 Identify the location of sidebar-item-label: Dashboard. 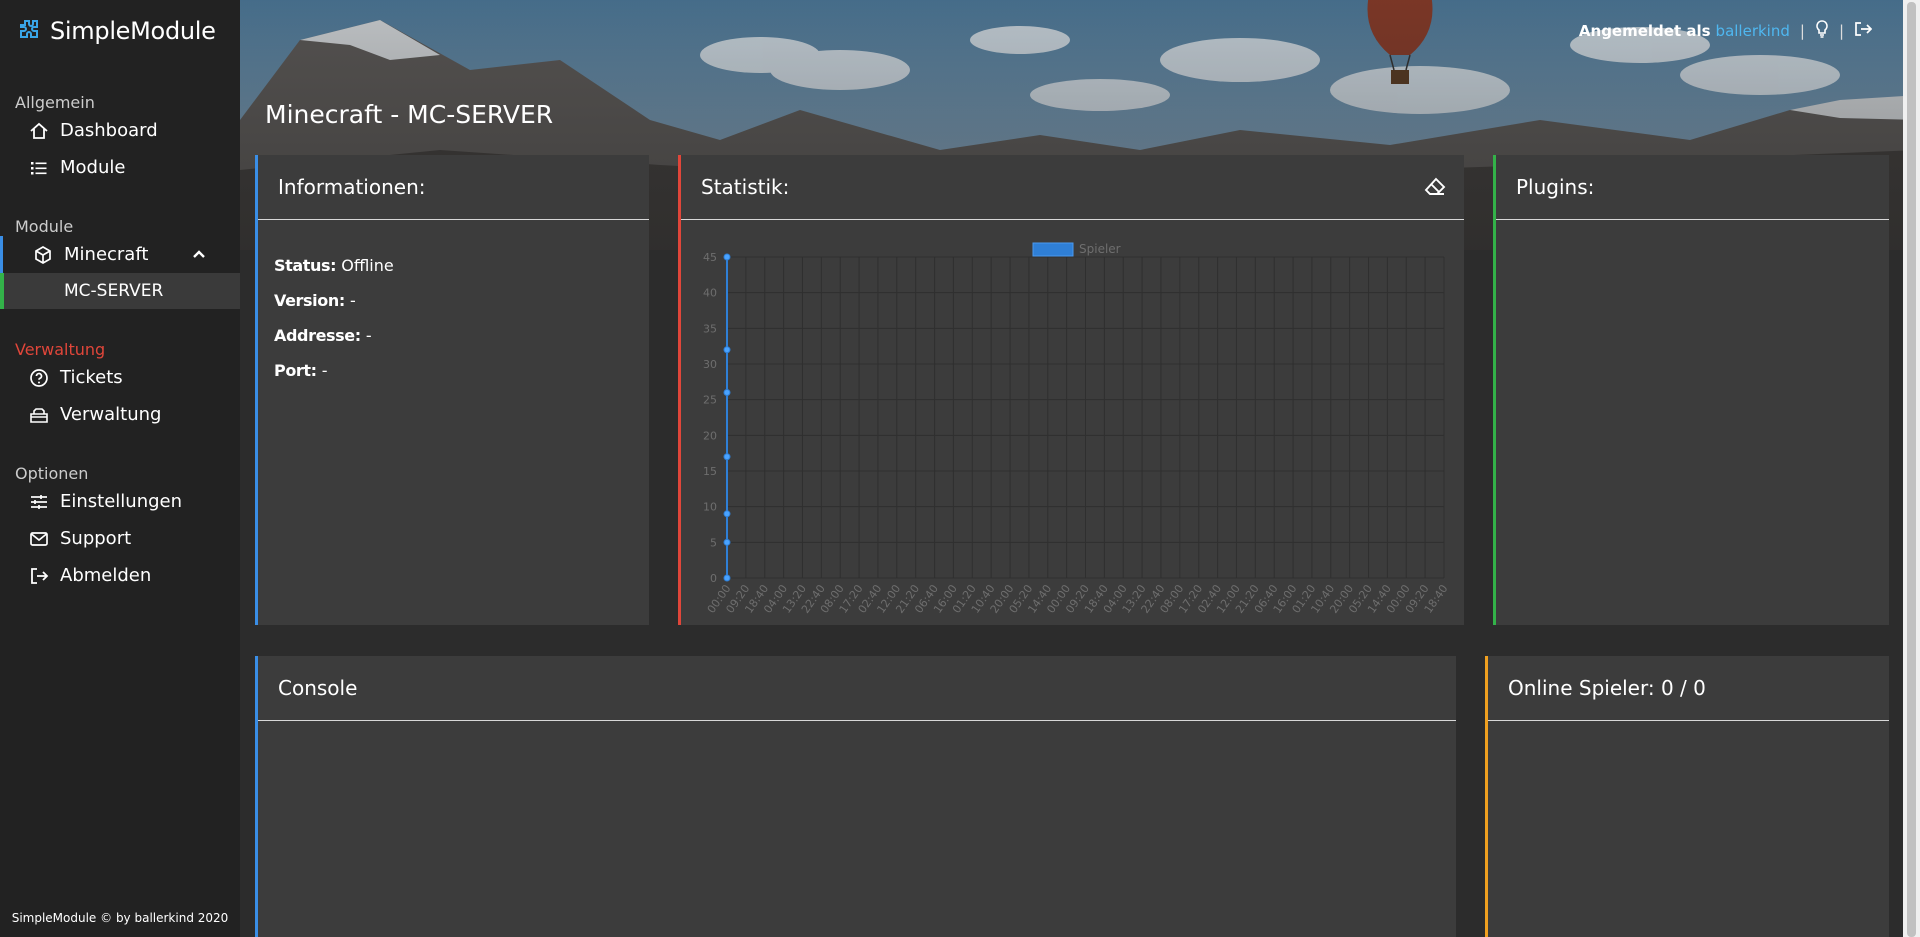
(109, 130).